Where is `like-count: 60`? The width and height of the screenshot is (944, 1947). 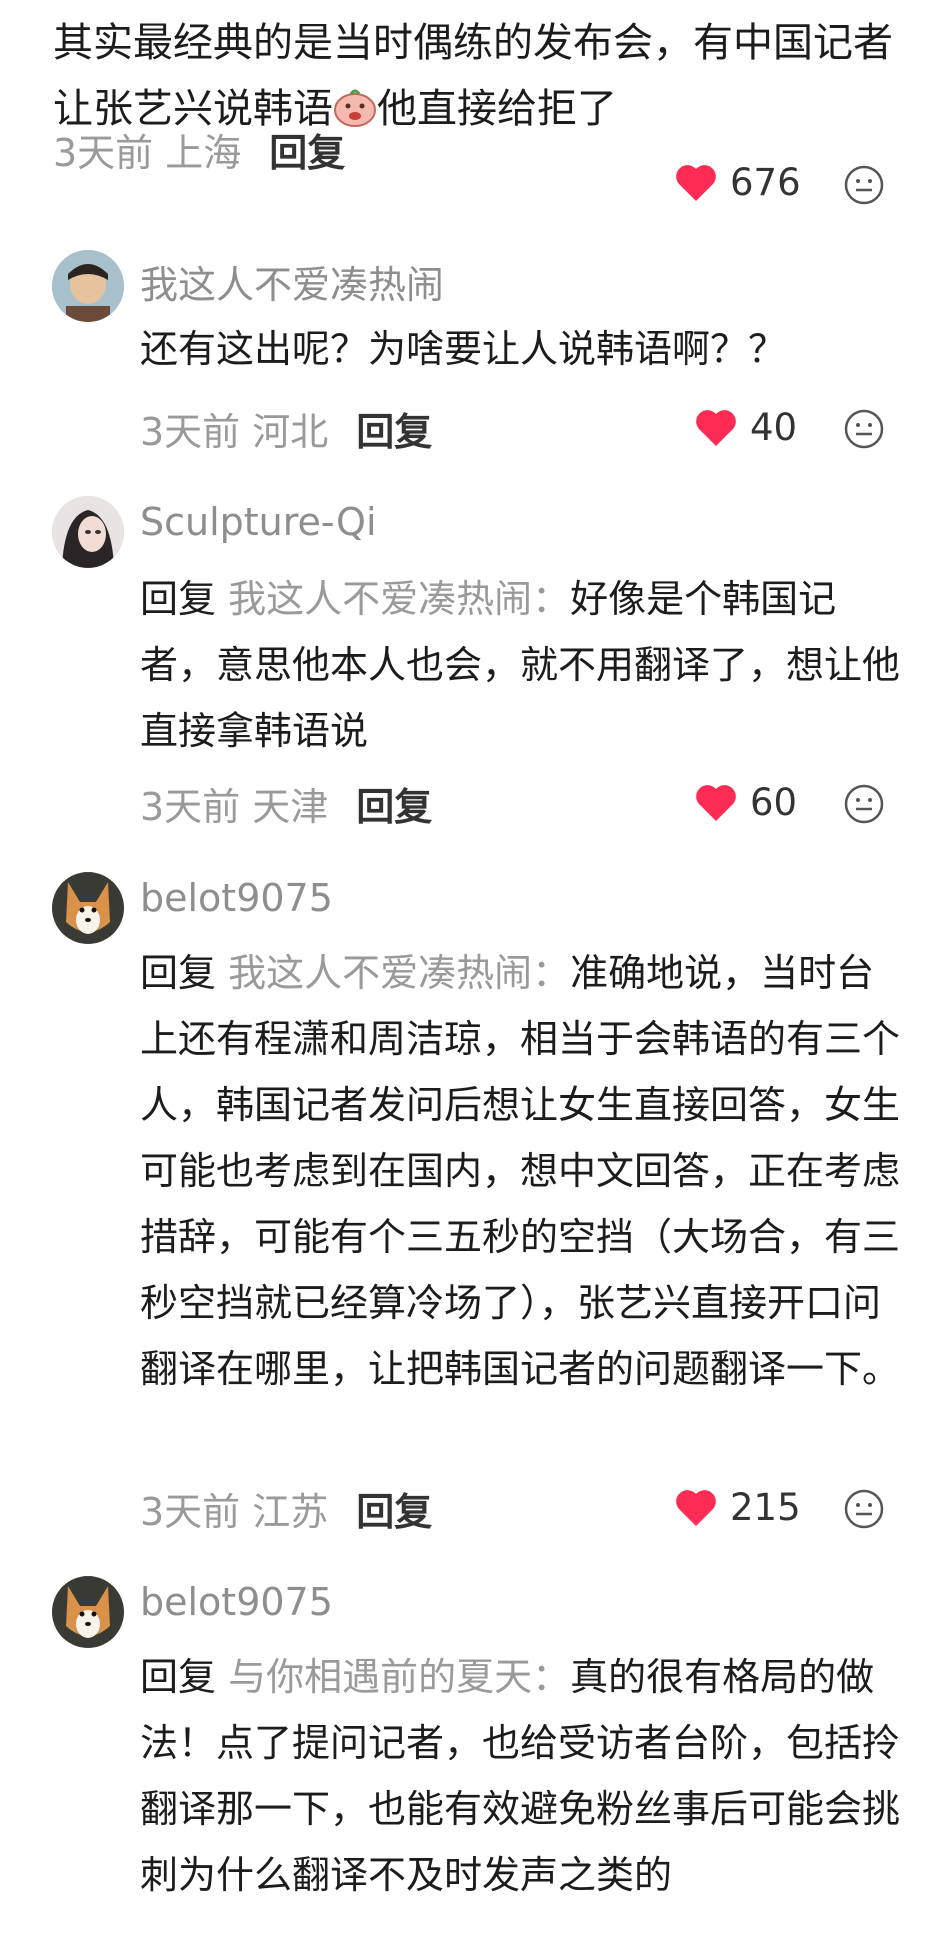 like-count: 60 is located at coordinates (774, 802).